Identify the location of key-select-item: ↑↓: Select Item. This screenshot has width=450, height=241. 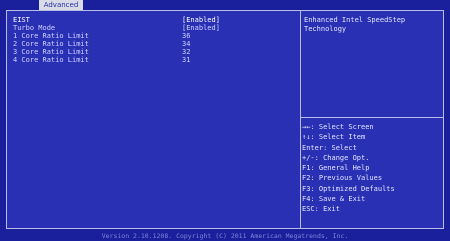
(334, 137).